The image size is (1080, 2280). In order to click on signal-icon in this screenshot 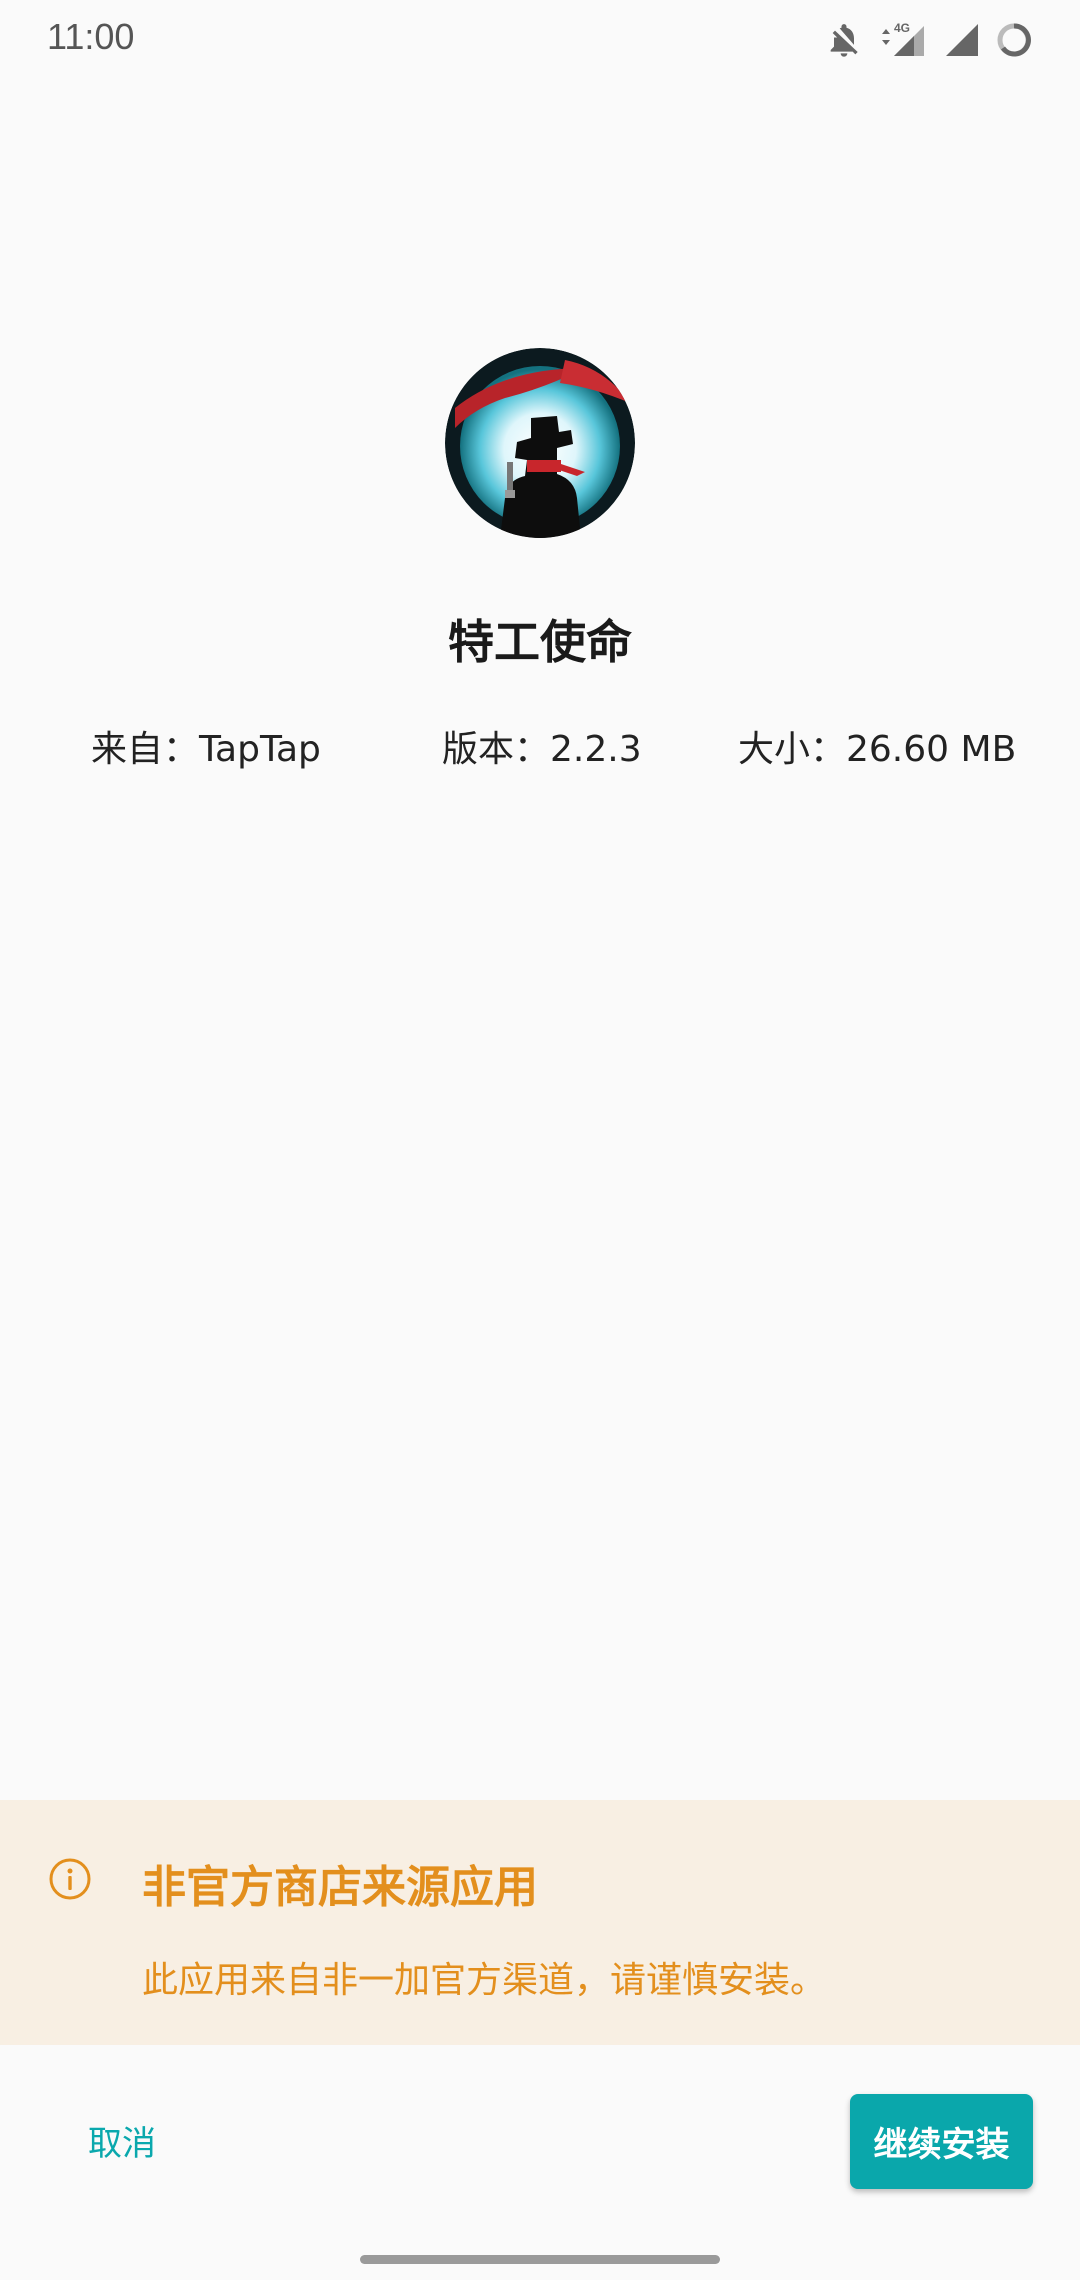, I will do `click(962, 40)`.